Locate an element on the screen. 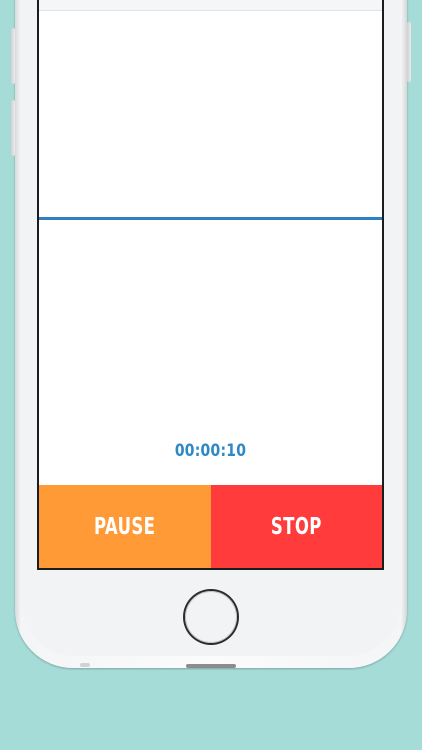 The height and width of the screenshot is (750, 422). pause-button-label: PAUSE is located at coordinates (125, 526).